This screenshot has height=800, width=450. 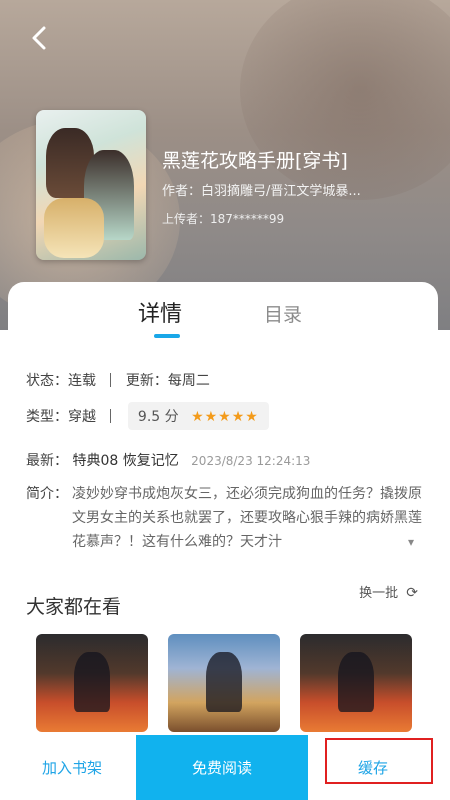 I want to click on genre-text: 类型：穿越, so click(x=61, y=417).